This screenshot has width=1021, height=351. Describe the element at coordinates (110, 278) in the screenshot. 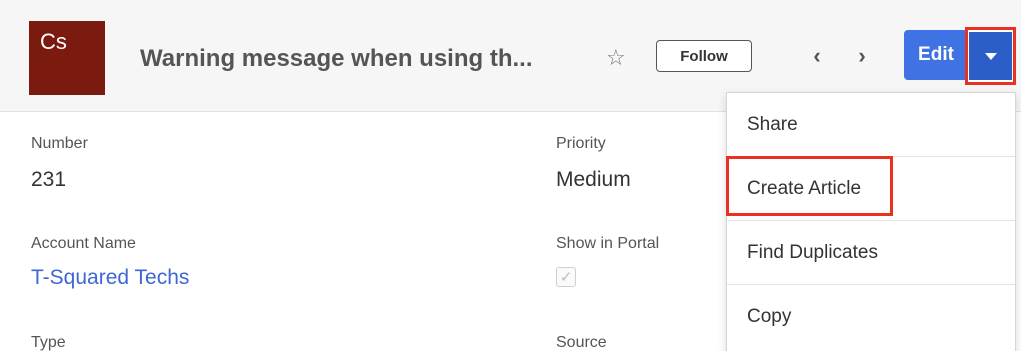

I see `account-name-link: T-Squared Techs` at that location.